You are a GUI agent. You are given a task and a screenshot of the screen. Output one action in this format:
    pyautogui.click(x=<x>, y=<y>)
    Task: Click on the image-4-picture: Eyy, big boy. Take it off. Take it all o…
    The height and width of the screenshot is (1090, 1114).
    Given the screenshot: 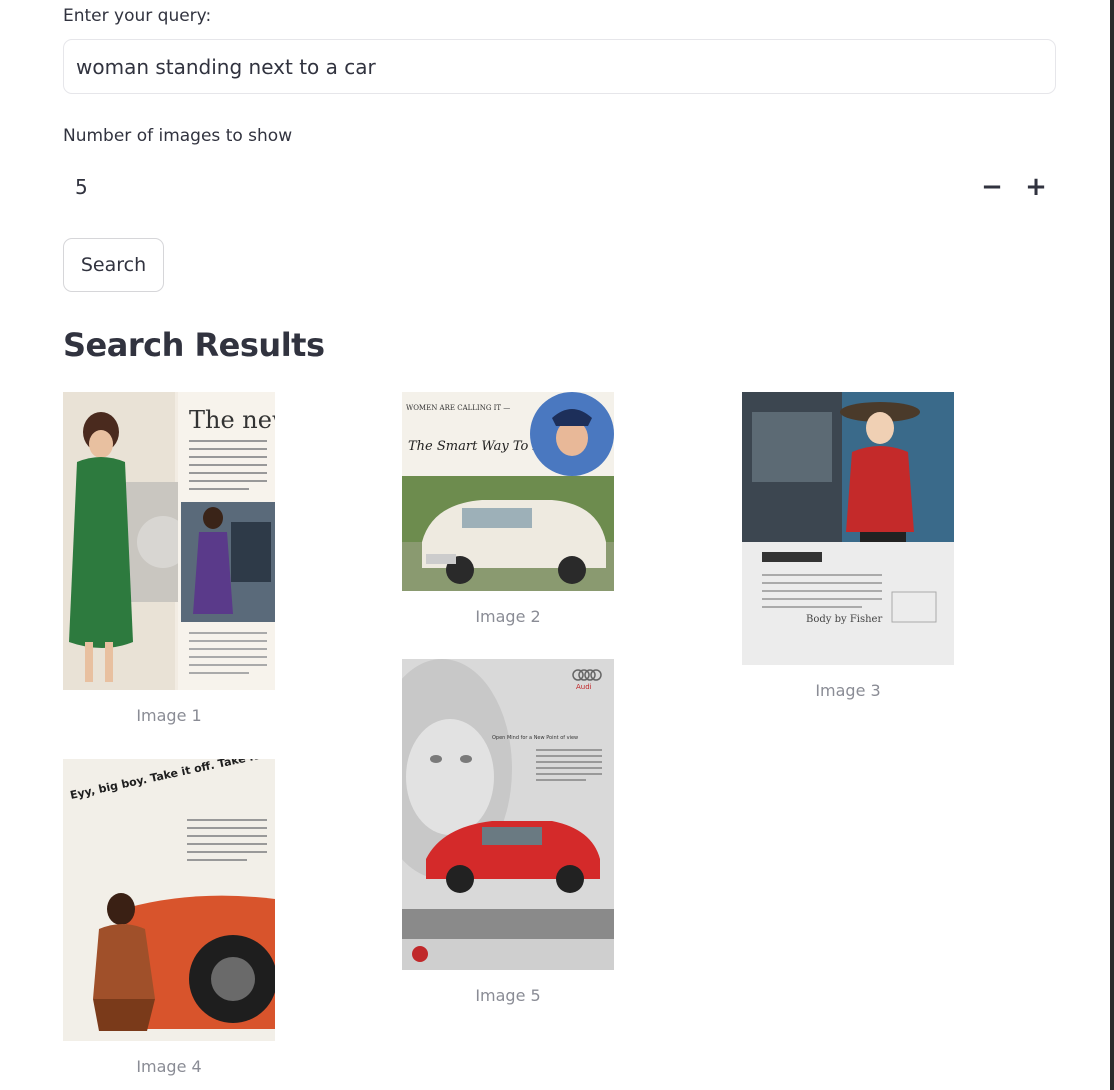 What is the action you would take?
    pyautogui.click(x=169, y=900)
    